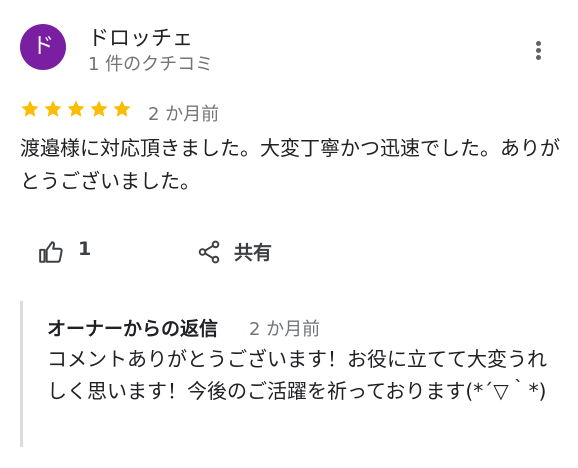  Describe the element at coordinates (290, 164) in the screenshot. I see `review-text: 渡邉様に対応頂きました。大変丁寧かつ迅速でした。ありがとうございました。` at that location.